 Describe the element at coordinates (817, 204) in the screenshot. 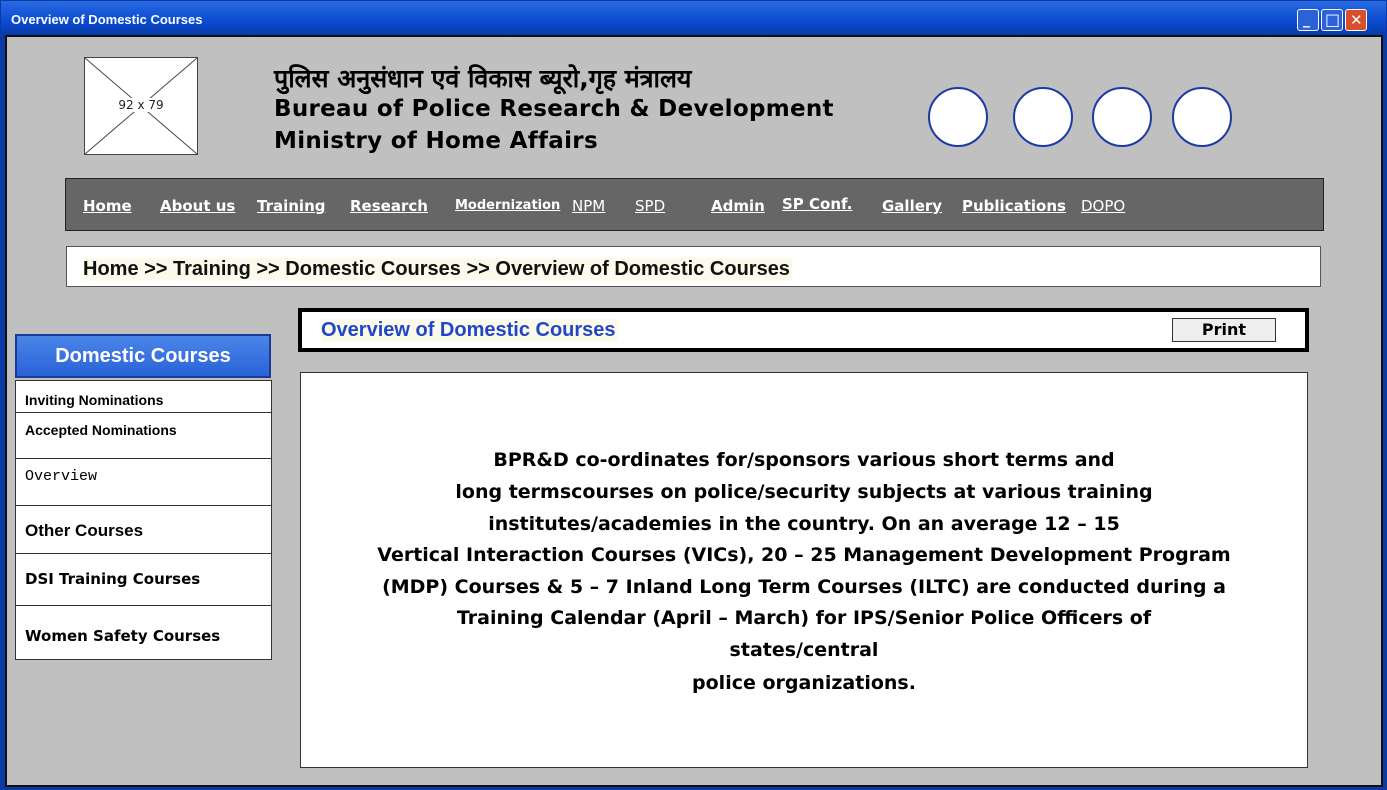

I see `nav-sp-conf: SP Conf.` at that location.